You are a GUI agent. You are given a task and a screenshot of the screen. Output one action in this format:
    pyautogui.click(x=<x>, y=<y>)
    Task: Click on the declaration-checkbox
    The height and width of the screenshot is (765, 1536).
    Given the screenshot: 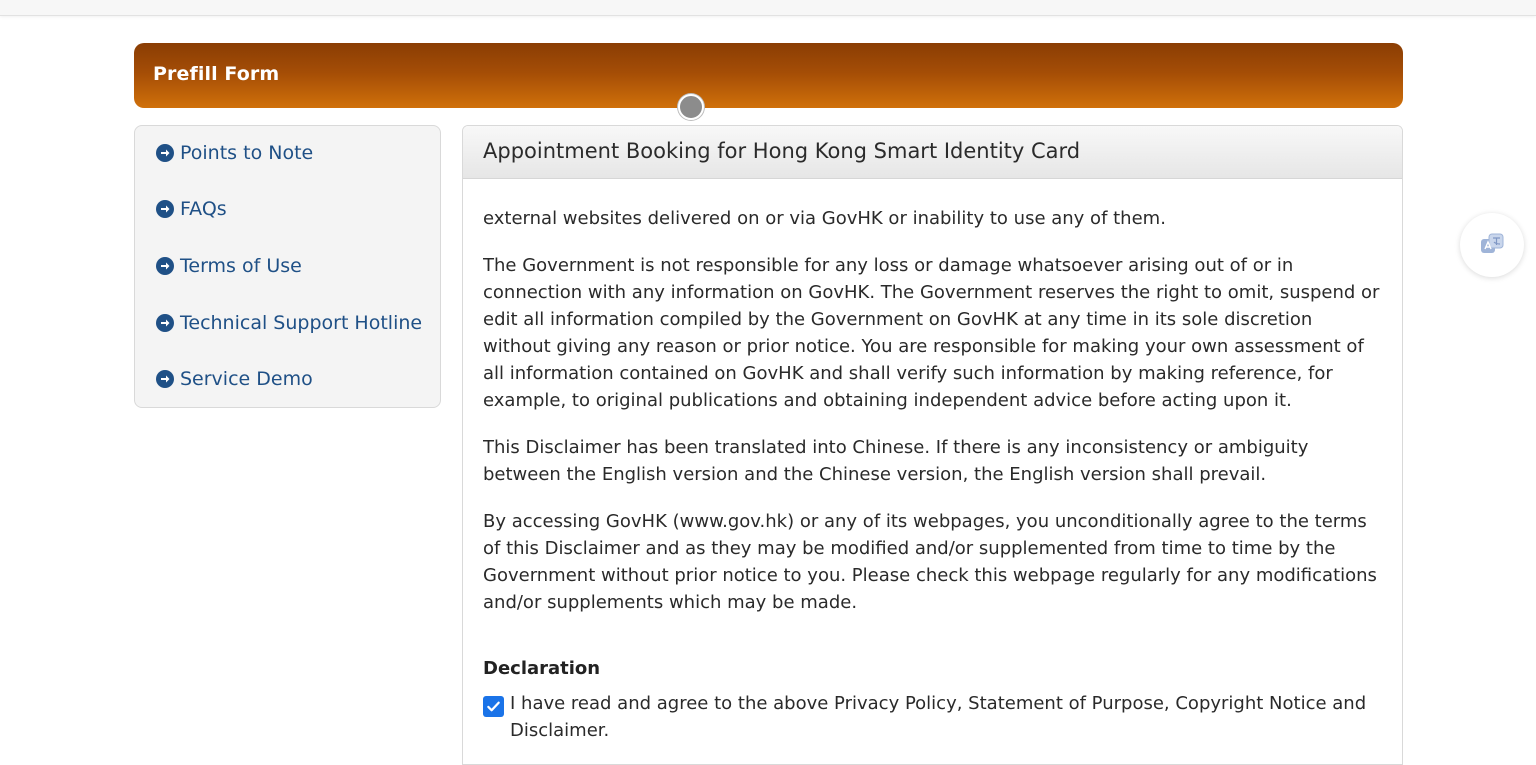 What is the action you would take?
    pyautogui.click(x=493, y=706)
    